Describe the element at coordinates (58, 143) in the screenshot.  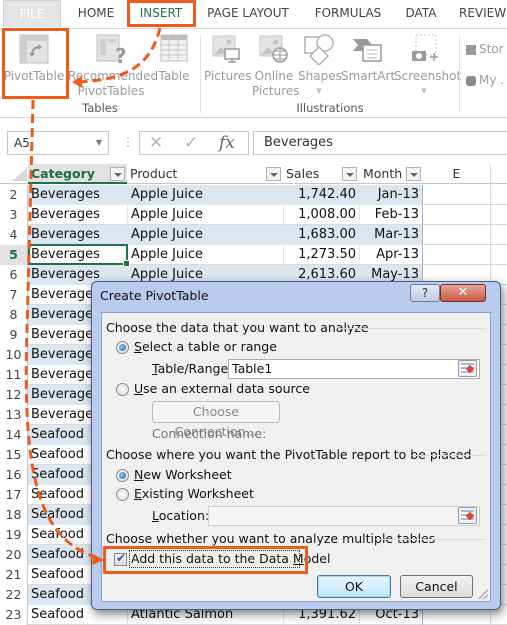
I see `name-box: A5 ▼` at that location.